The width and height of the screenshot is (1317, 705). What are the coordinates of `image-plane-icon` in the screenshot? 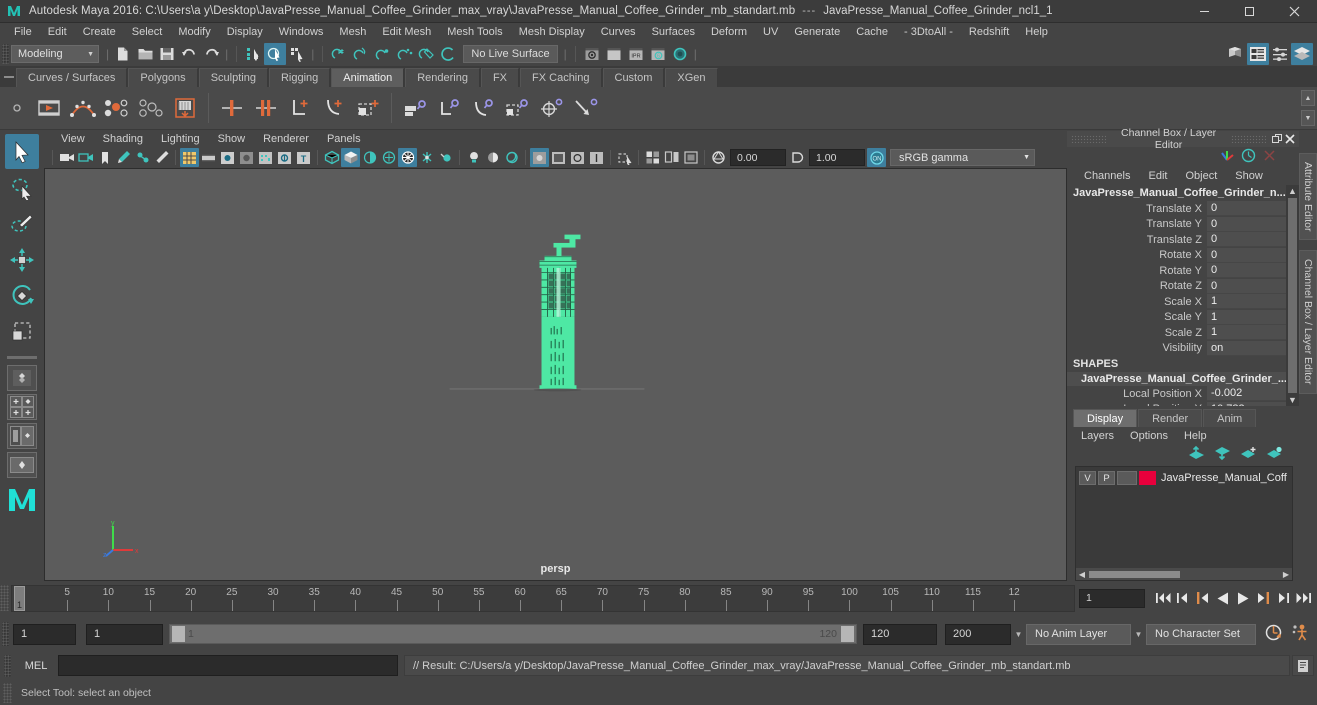 It's located at (123, 157).